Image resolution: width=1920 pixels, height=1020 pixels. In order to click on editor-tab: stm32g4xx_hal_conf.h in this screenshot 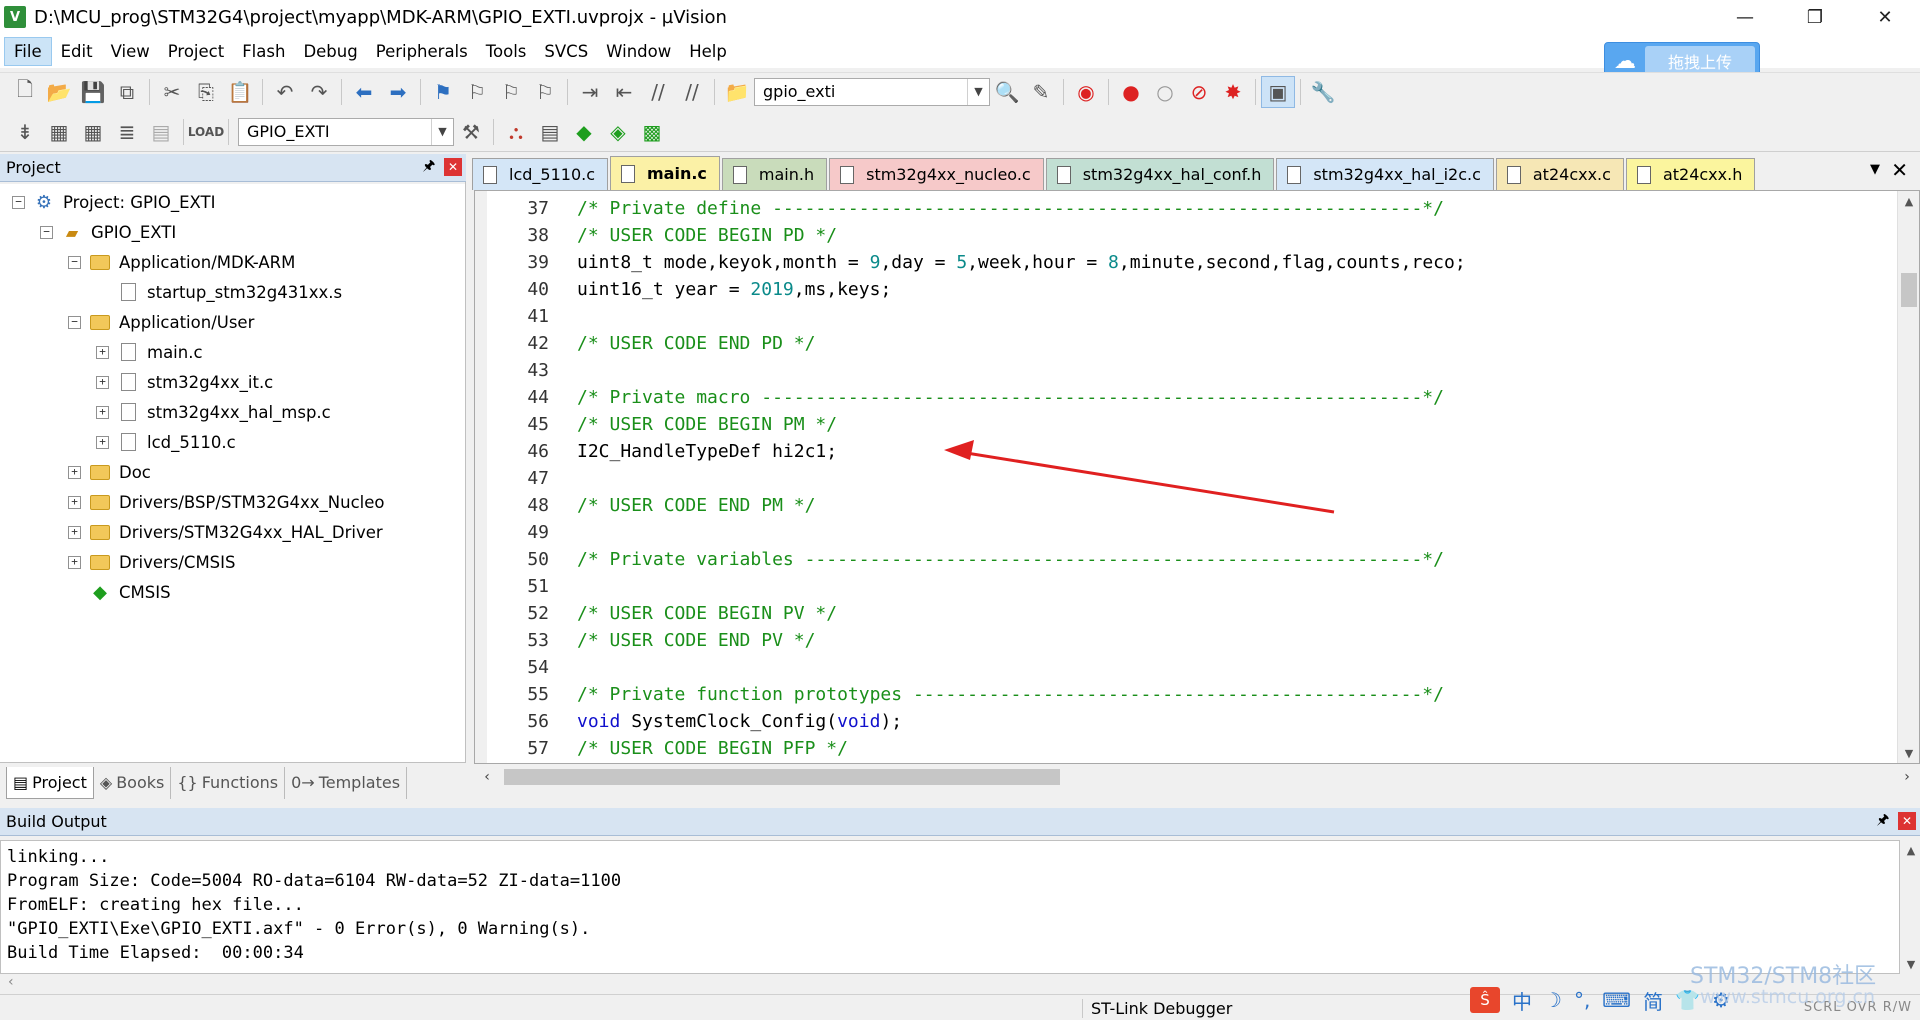, I will do `click(1160, 174)`.